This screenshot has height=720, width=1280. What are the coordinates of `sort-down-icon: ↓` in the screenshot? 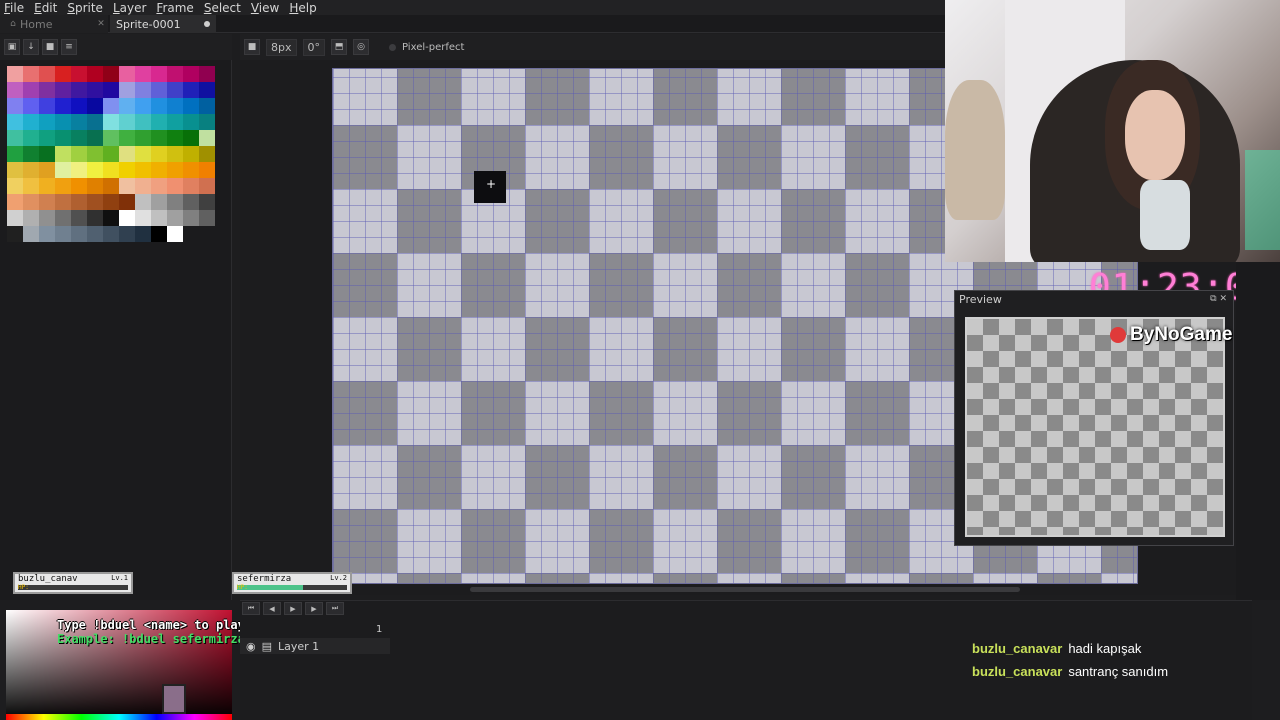 It's located at (31, 47).